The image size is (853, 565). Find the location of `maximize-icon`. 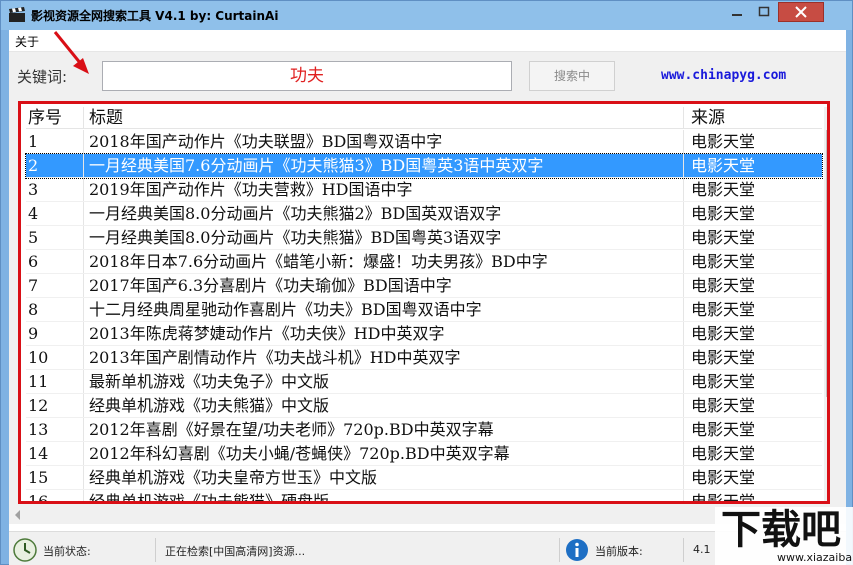

maximize-icon is located at coordinates (764, 11).